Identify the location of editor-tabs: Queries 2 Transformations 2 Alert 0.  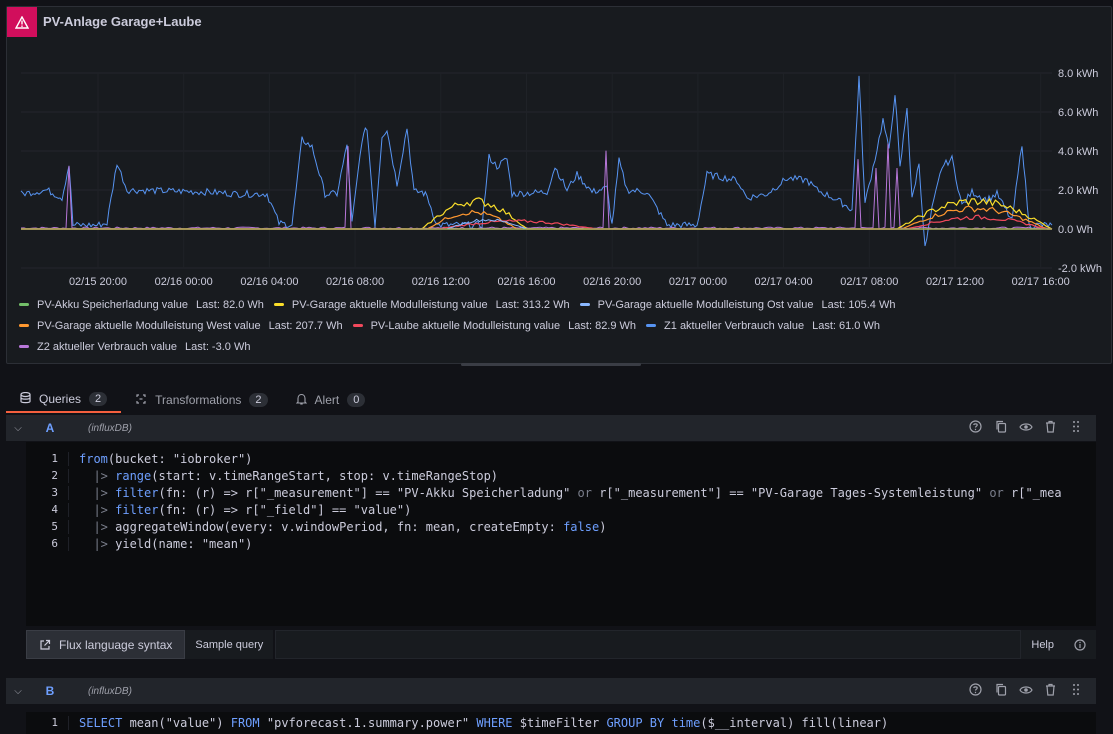
(192, 400).